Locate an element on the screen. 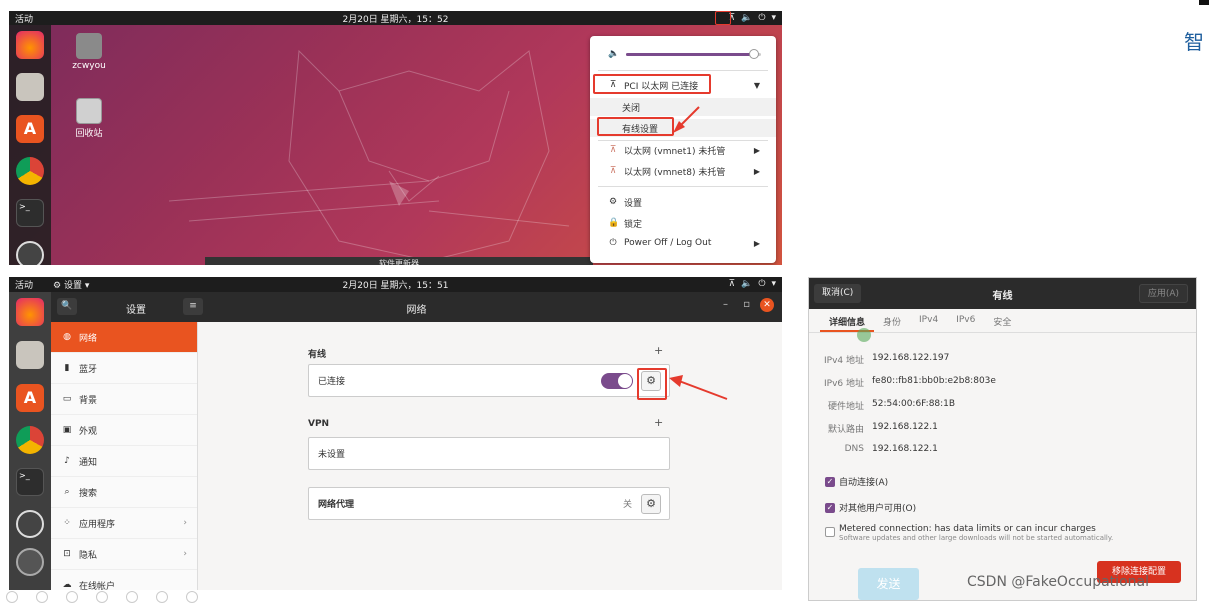 The image size is (1209, 603). clock: 2月20日 星期六，15：51 is located at coordinates (395, 284).